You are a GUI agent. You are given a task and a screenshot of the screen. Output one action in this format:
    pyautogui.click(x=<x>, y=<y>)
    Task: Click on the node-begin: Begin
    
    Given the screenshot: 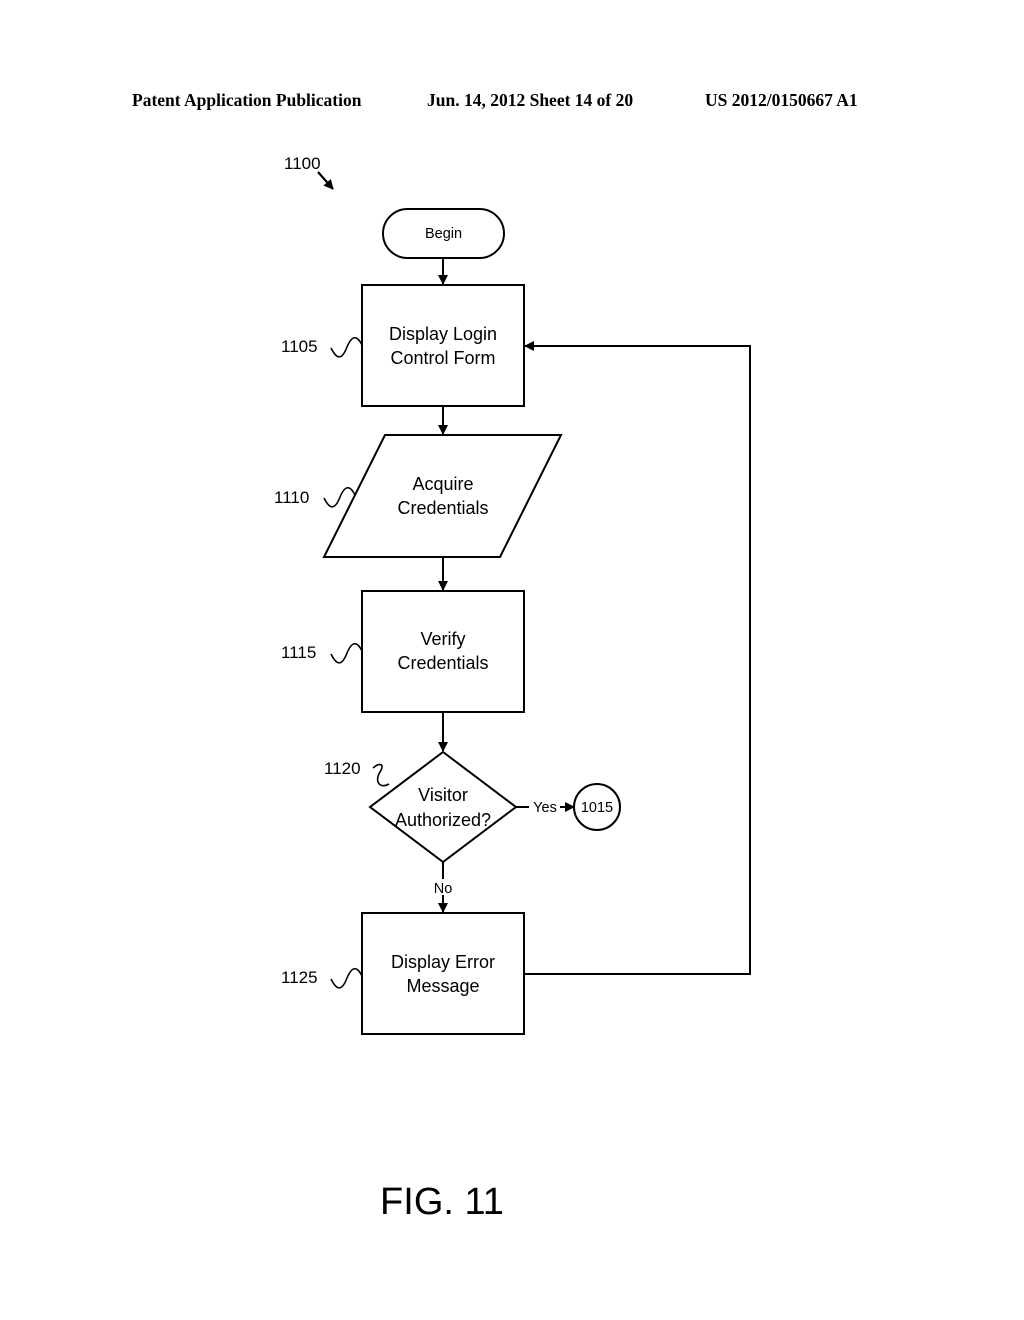 What is the action you would take?
    pyautogui.click(x=443, y=233)
    